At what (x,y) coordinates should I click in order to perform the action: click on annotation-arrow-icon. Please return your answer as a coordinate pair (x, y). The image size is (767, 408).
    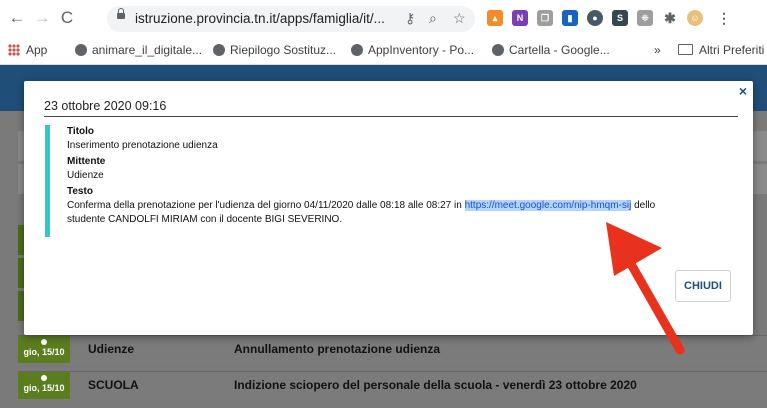
    Looking at the image, I should click on (645, 288).